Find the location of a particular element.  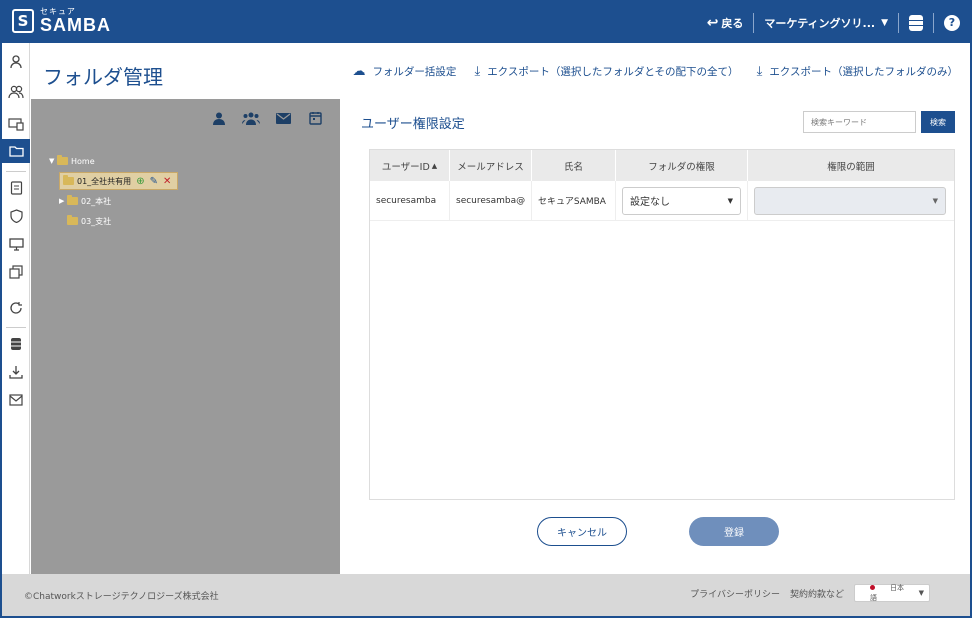

tree-node: 03_支社 is located at coordinates (113, 221).